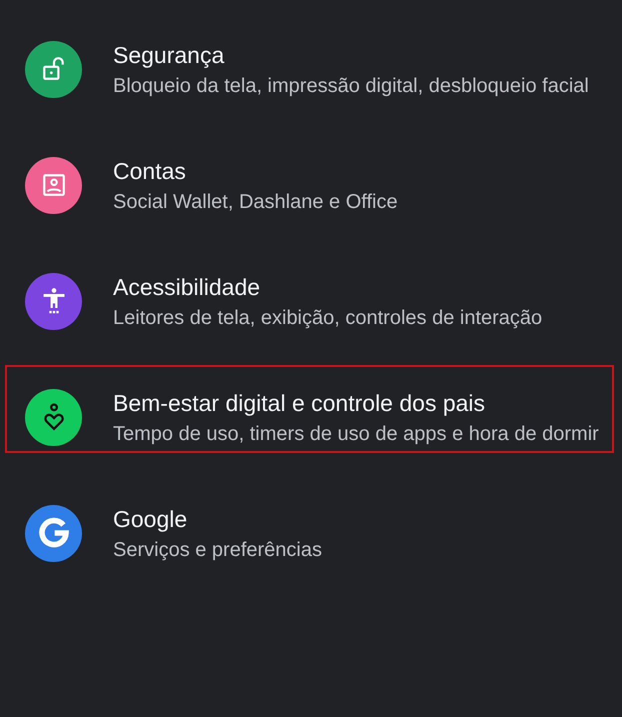 The height and width of the screenshot is (717, 622). What do you see at coordinates (328, 318) in the screenshot?
I see `item-subtitle: Leitores de tela, exibição, controles de interação` at bounding box center [328, 318].